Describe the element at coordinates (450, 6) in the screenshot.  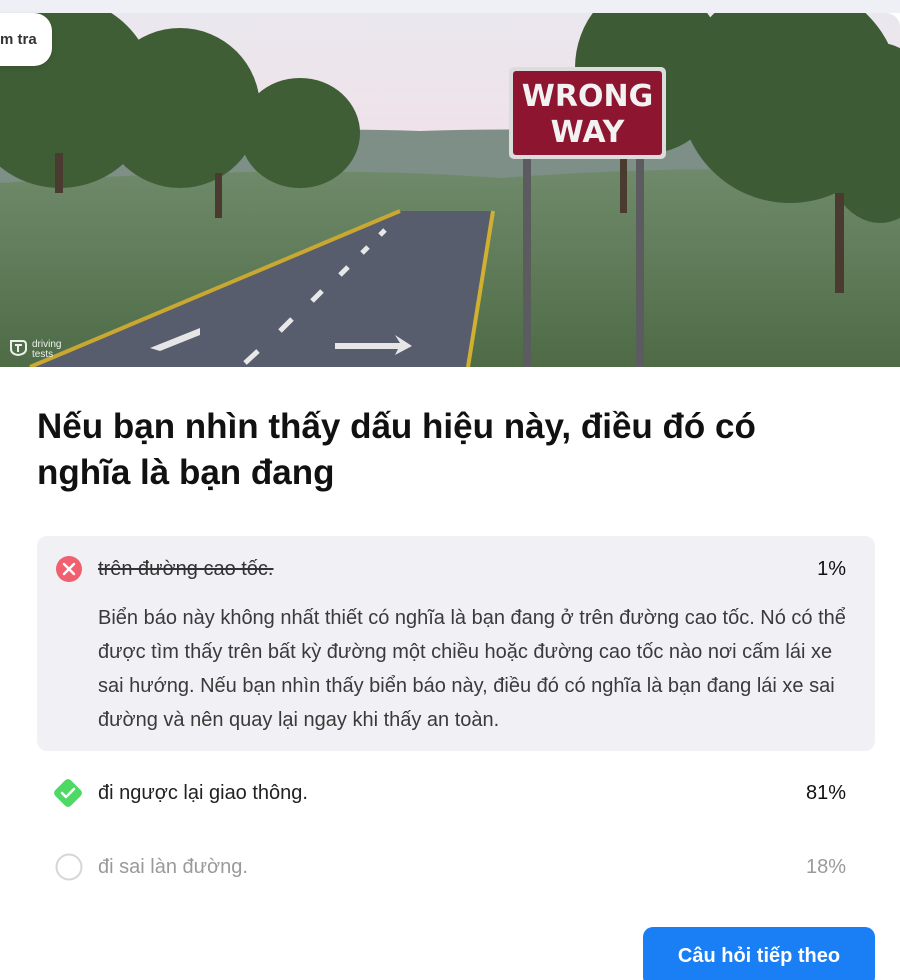
I see `top-strip` at that location.